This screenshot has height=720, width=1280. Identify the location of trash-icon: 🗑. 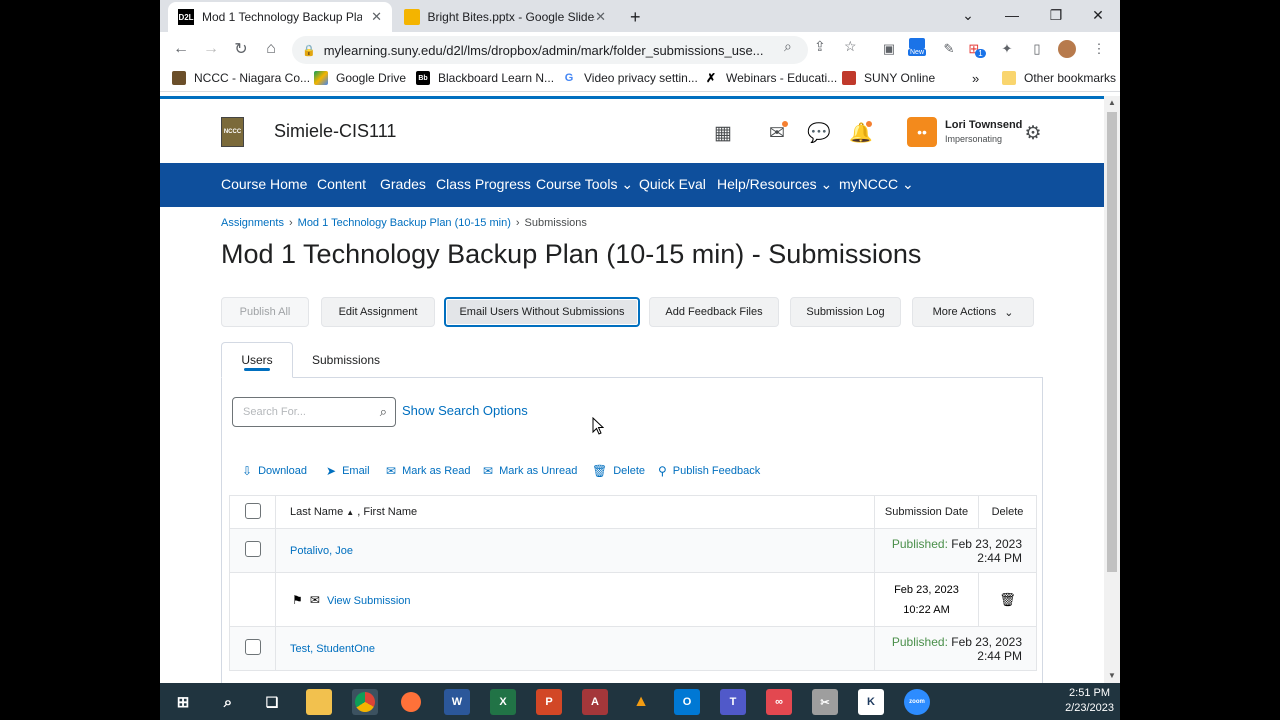
(1007, 599).